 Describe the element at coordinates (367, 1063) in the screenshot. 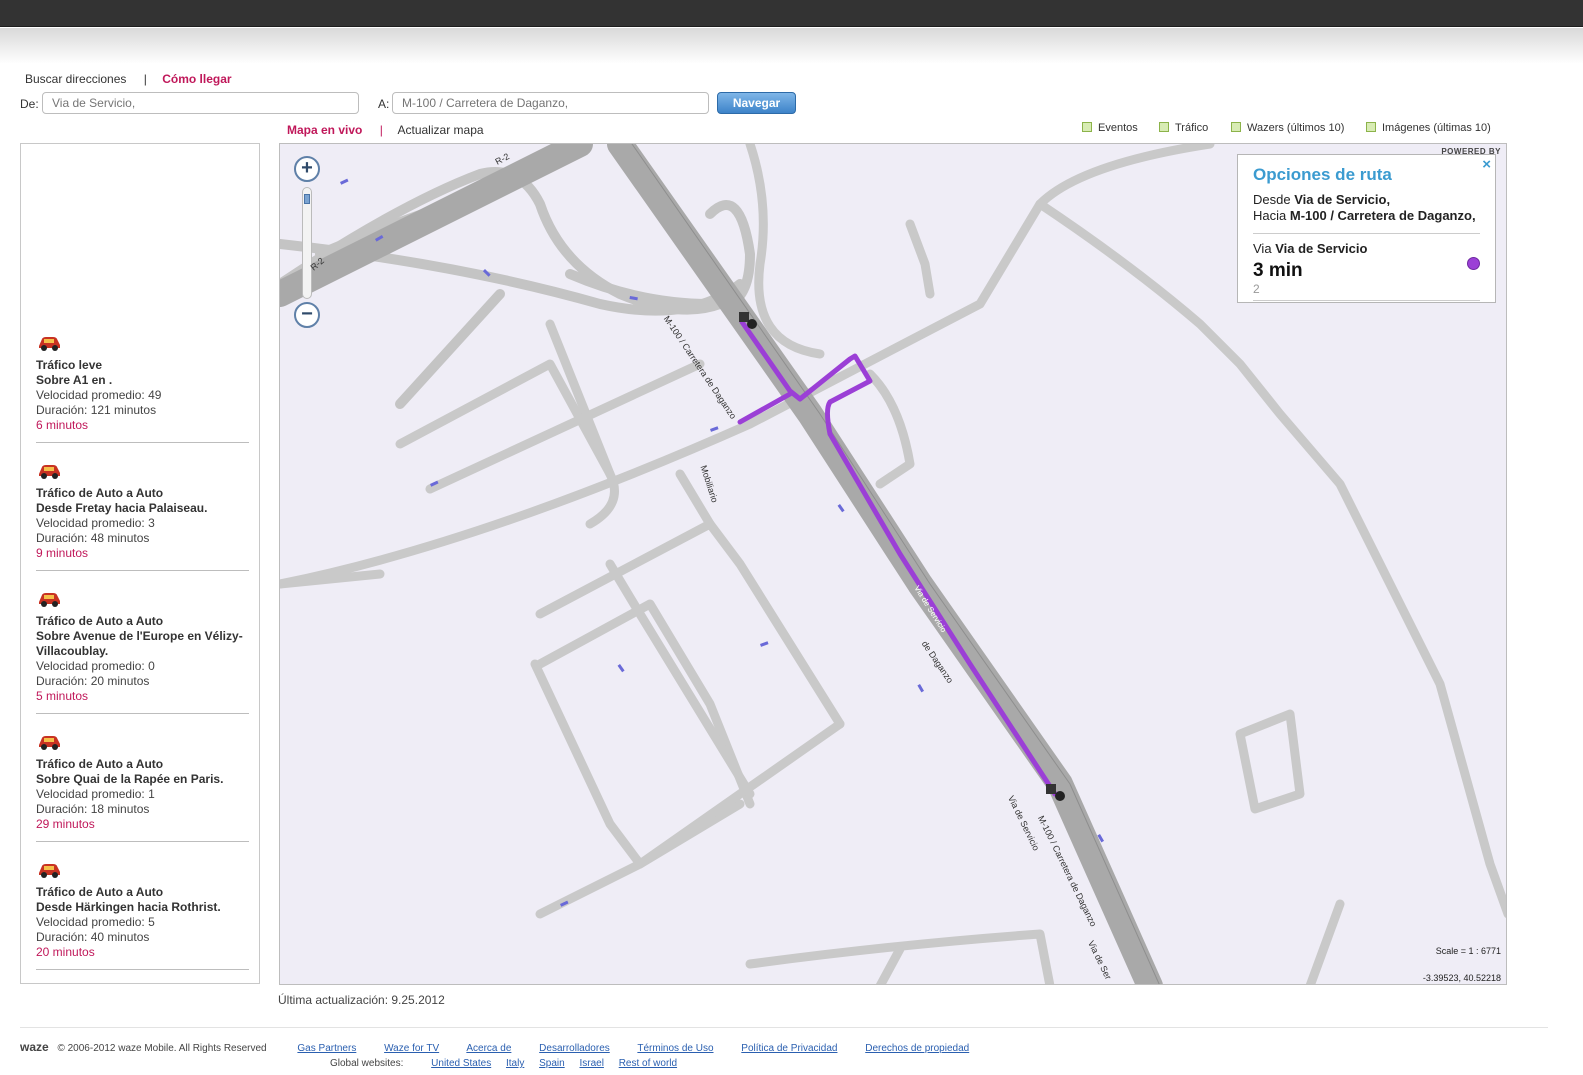

I see `global-websites-label: Global websites:` at that location.